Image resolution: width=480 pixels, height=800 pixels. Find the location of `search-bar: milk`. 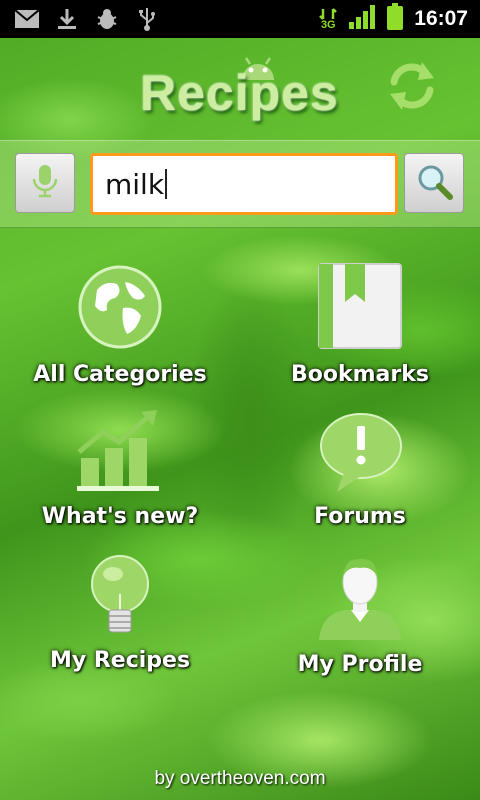

search-bar: milk is located at coordinates (240, 184).